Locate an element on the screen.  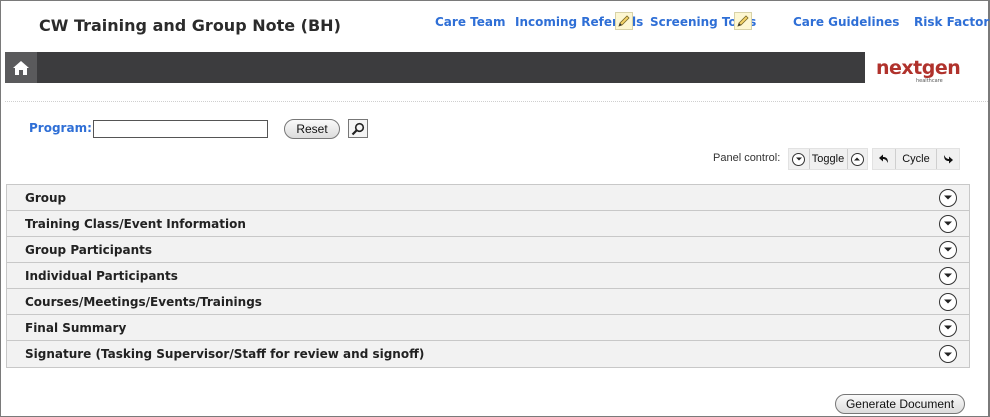
home-icon is located at coordinates (21, 67).